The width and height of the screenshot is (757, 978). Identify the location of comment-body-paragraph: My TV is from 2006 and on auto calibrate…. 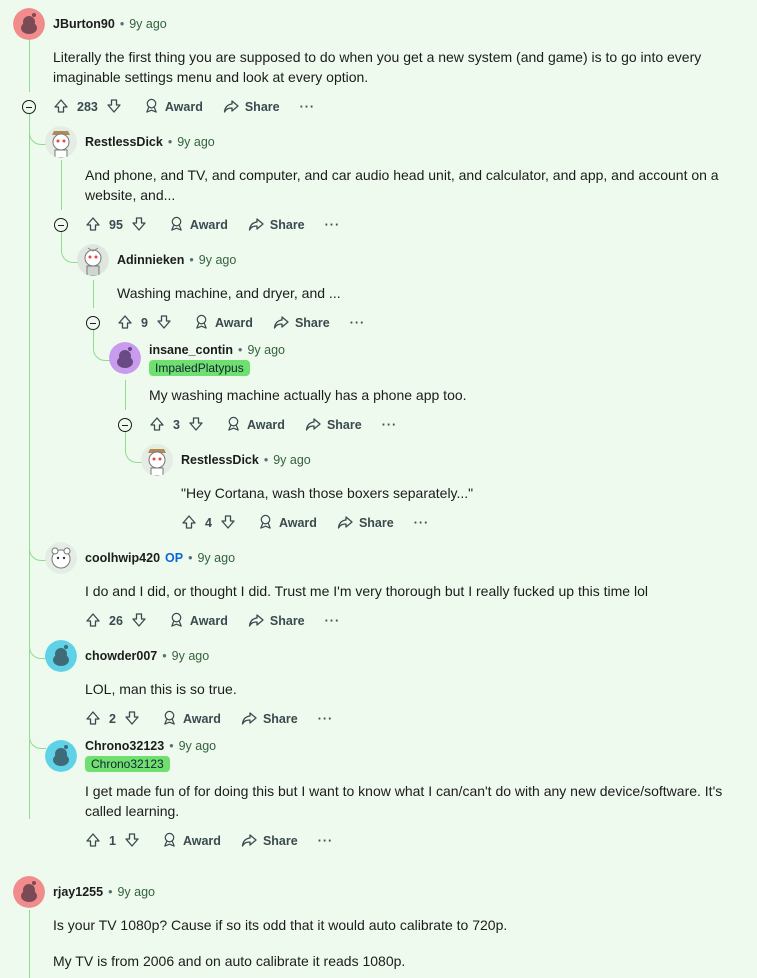
(229, 961).